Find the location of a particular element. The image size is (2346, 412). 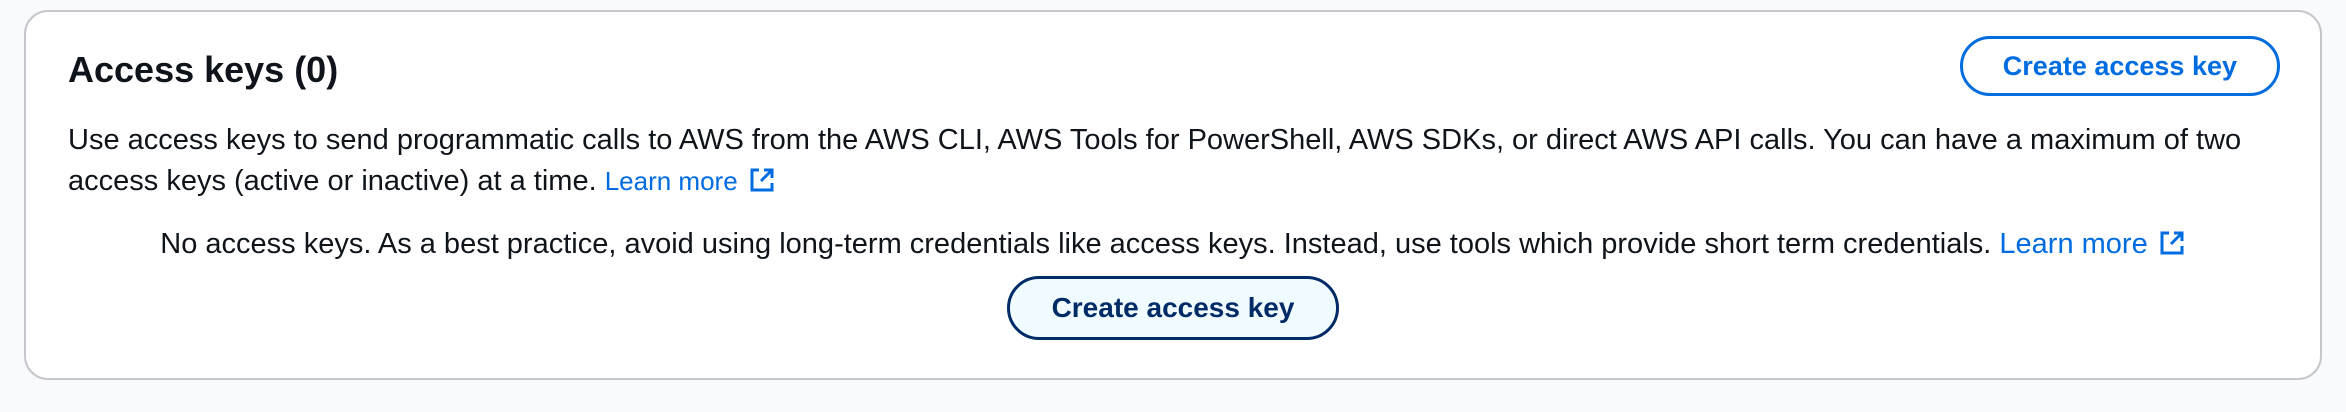

empty-state-learn-more-link: Learn more is located at coordinates (2092, 244).